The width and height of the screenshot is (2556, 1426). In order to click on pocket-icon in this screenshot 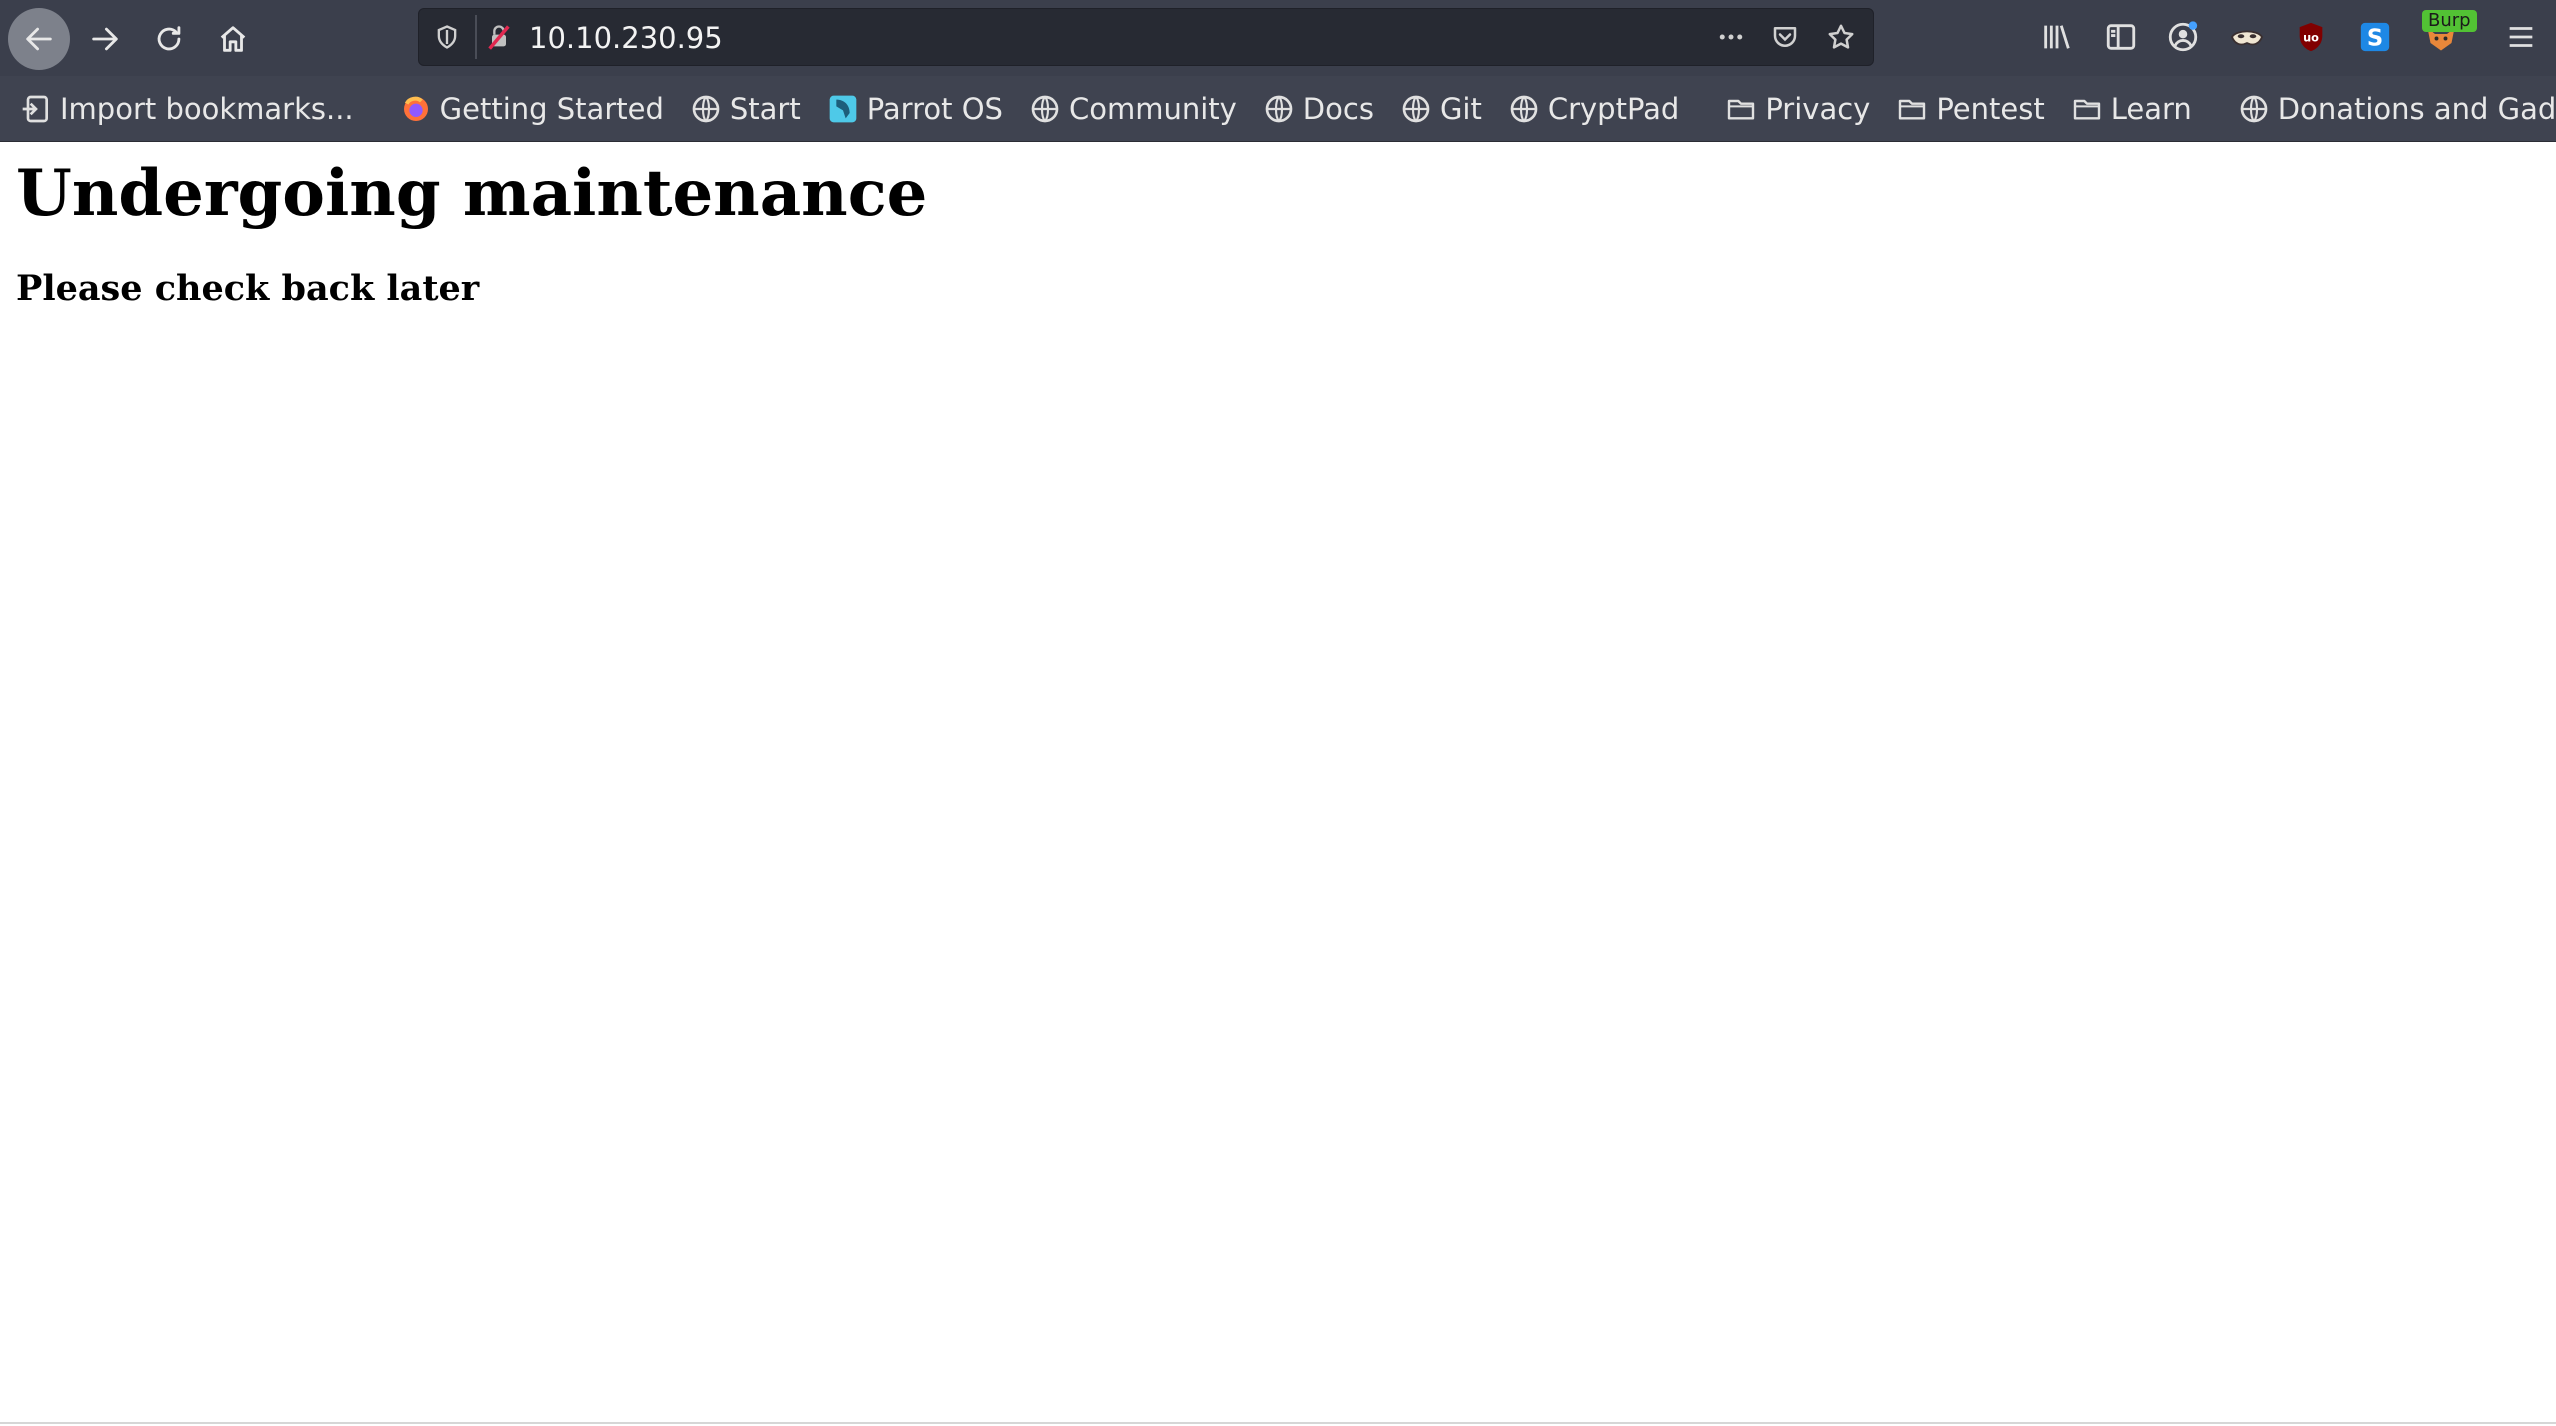, I will do `click(1785, 37)`.